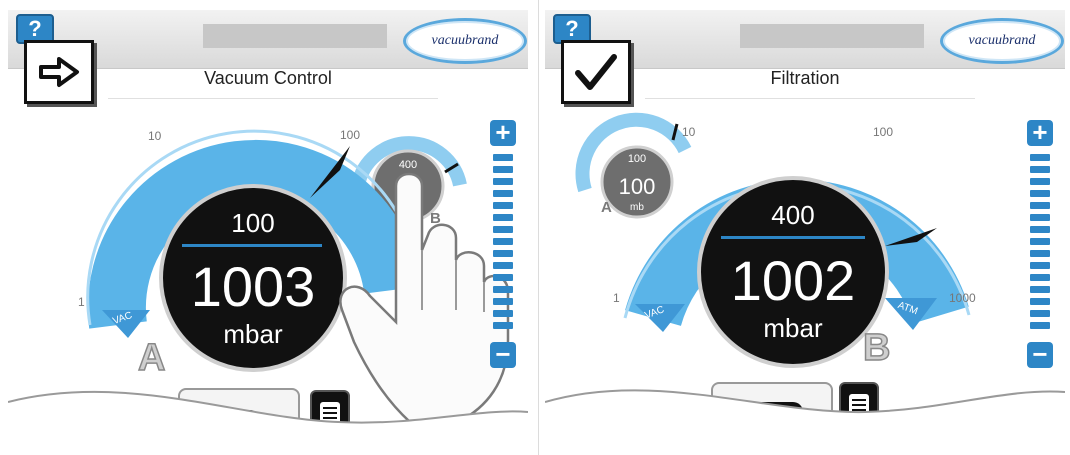 The height and width of the screenshot is (455, 1070). Describe the element at coordinates (538, 227) in the screenshot. I see `panel-divider` at that location.